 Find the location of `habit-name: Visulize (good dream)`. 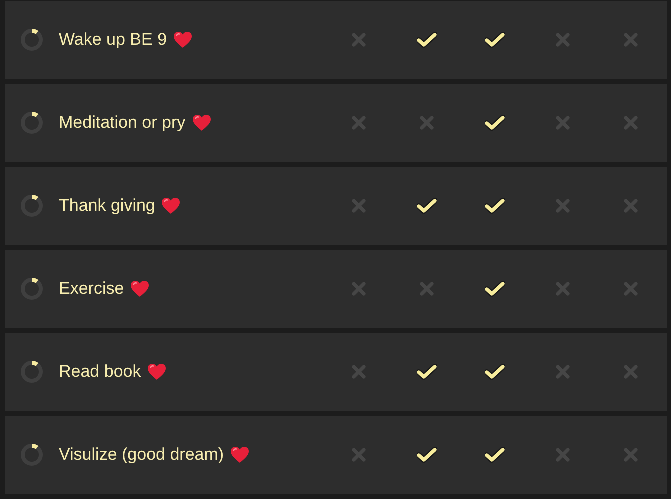

habit-name: Visulize (good dream) is located at coordinates (141, 455).